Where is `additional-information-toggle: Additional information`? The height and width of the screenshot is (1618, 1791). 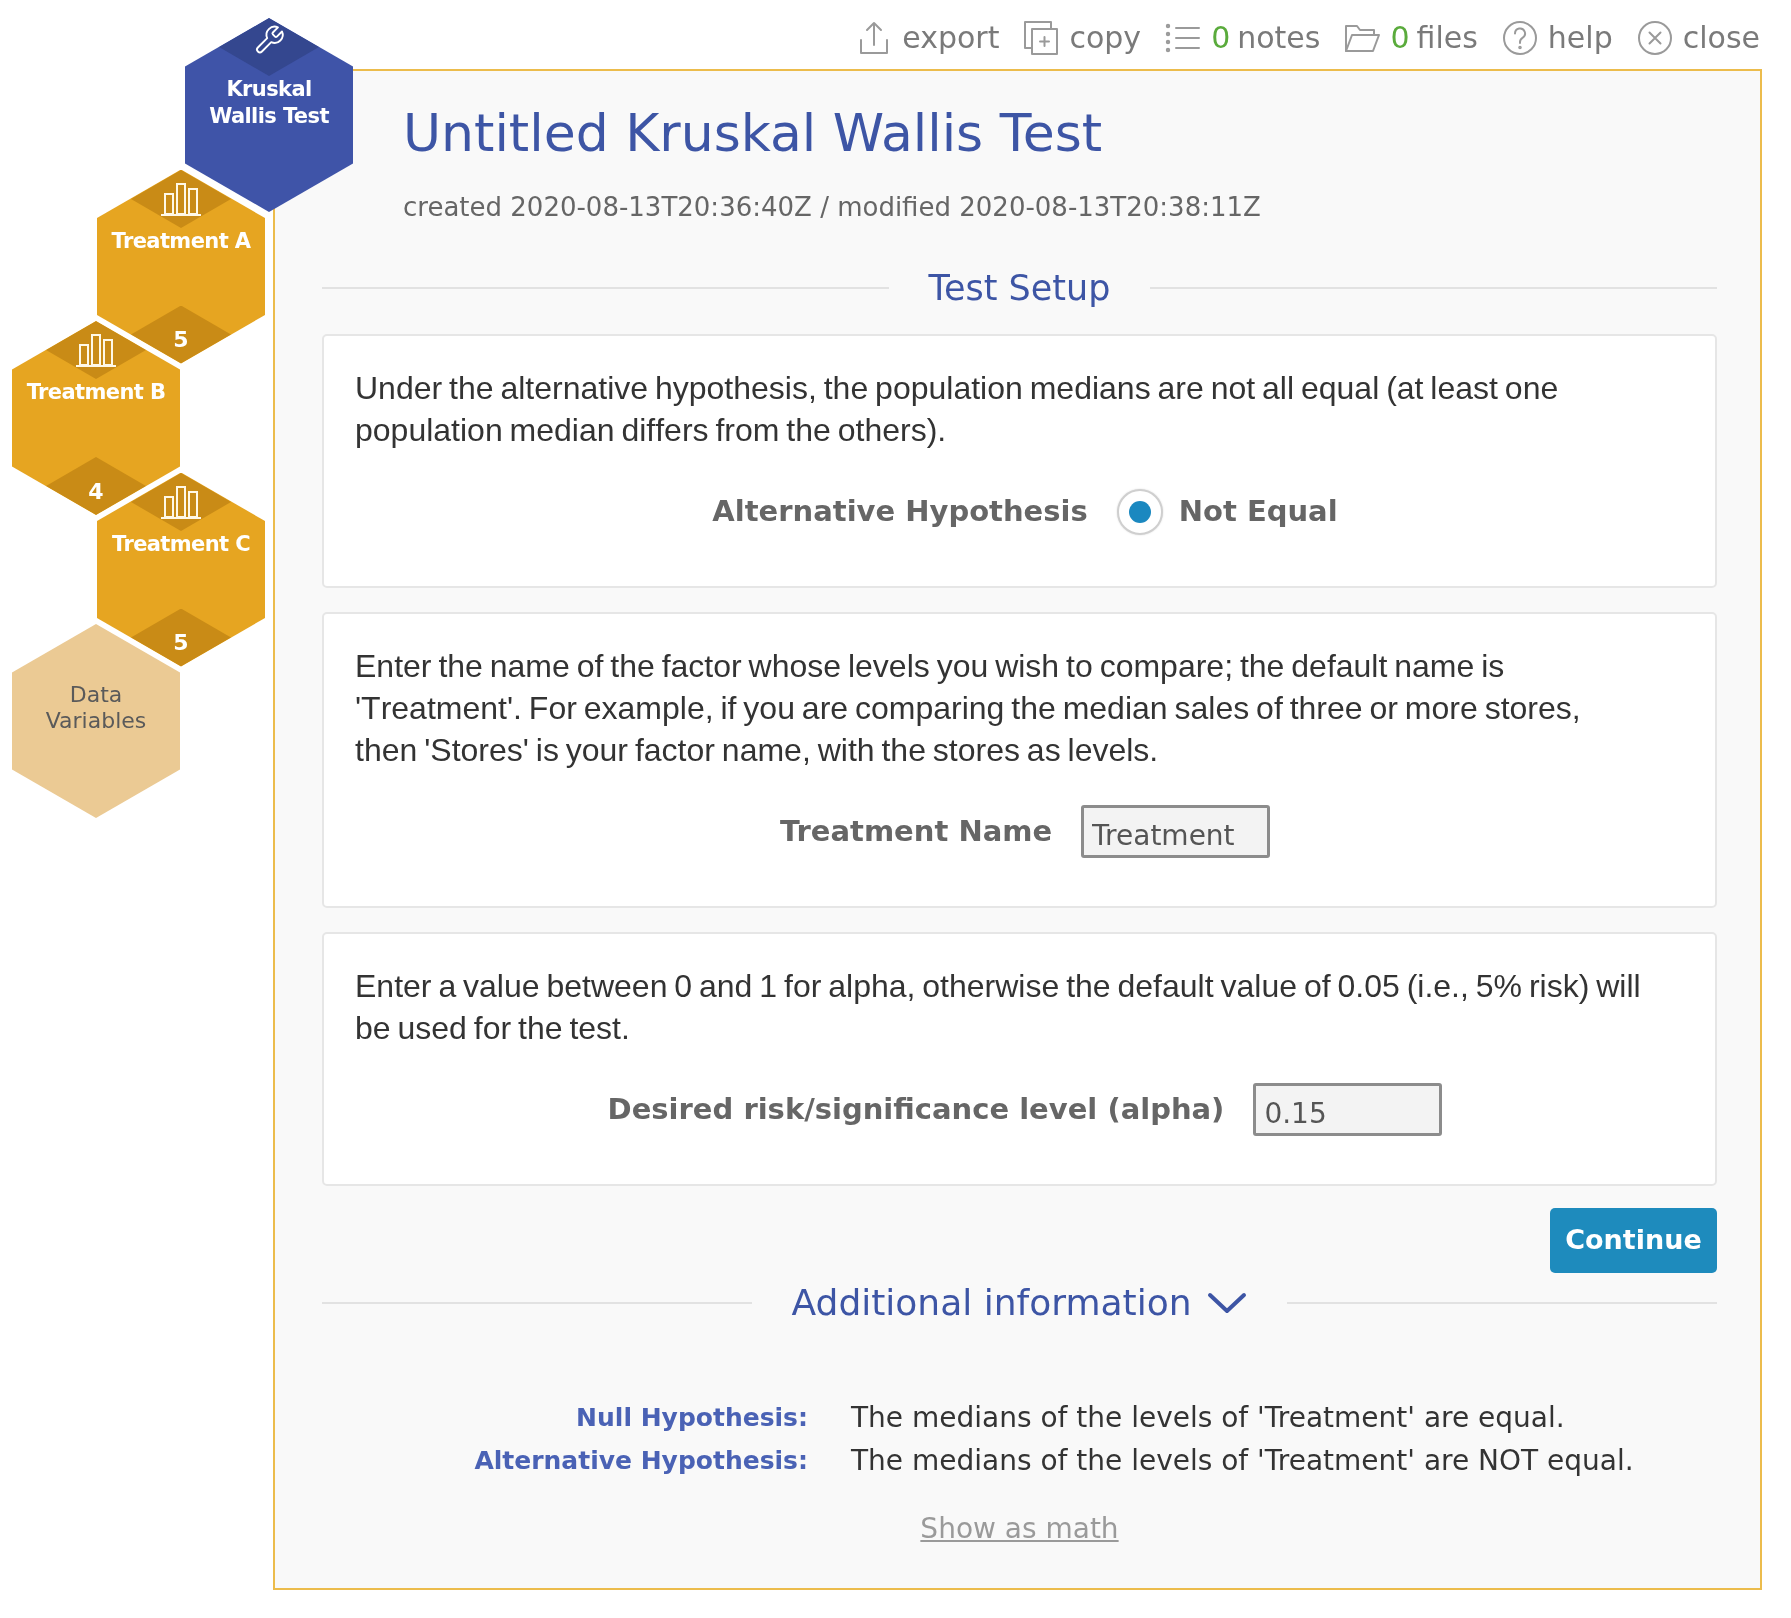 additional-information-toggle: Additional information is located at coordinates (1019, 1303).